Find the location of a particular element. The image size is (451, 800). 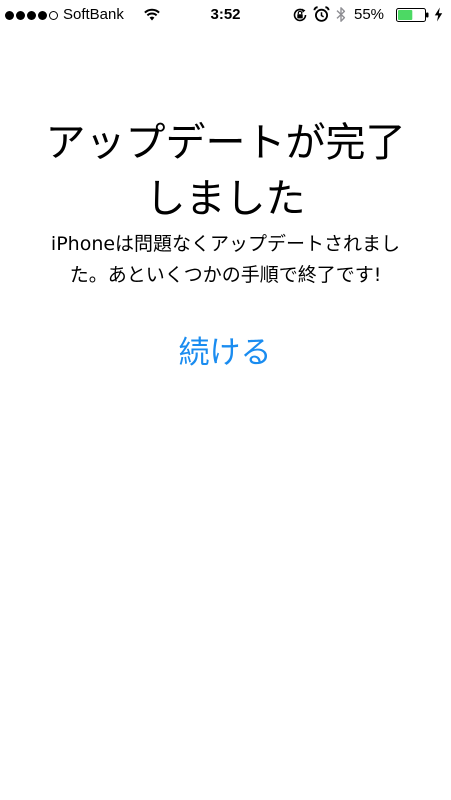

alarm-icon is located at coordinates (321, 14).